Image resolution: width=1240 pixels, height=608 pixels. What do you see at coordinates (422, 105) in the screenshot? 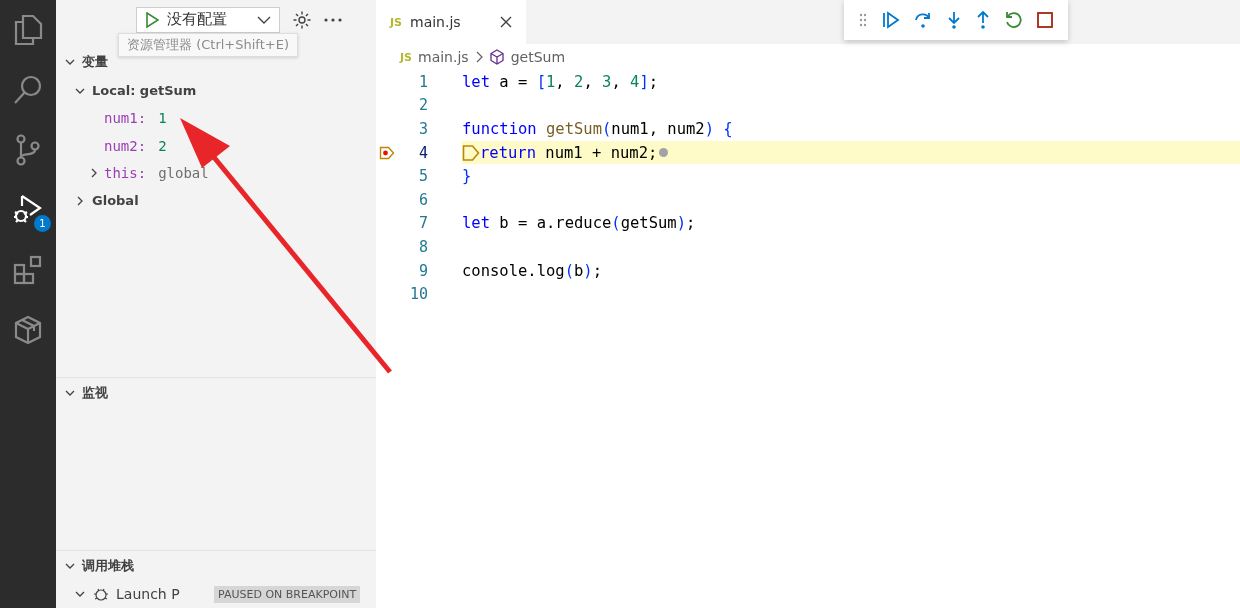
I see `line-number: 2` at bounding box center [422, 105].